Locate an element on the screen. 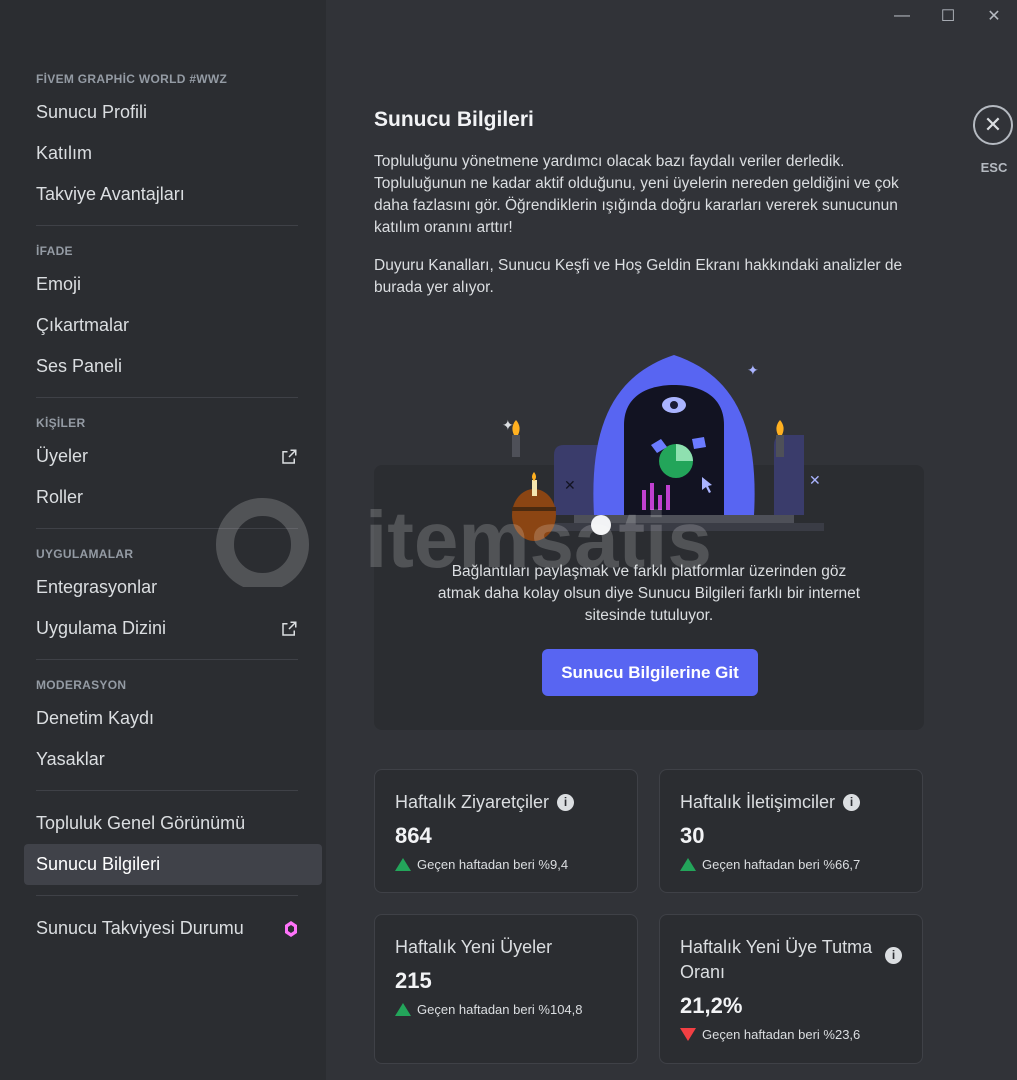 The height and width of the screenshot is (1080, 1017). sidebar-item-label: Sunucu Takviyesi Durumu is located at coordinates (140, 928).